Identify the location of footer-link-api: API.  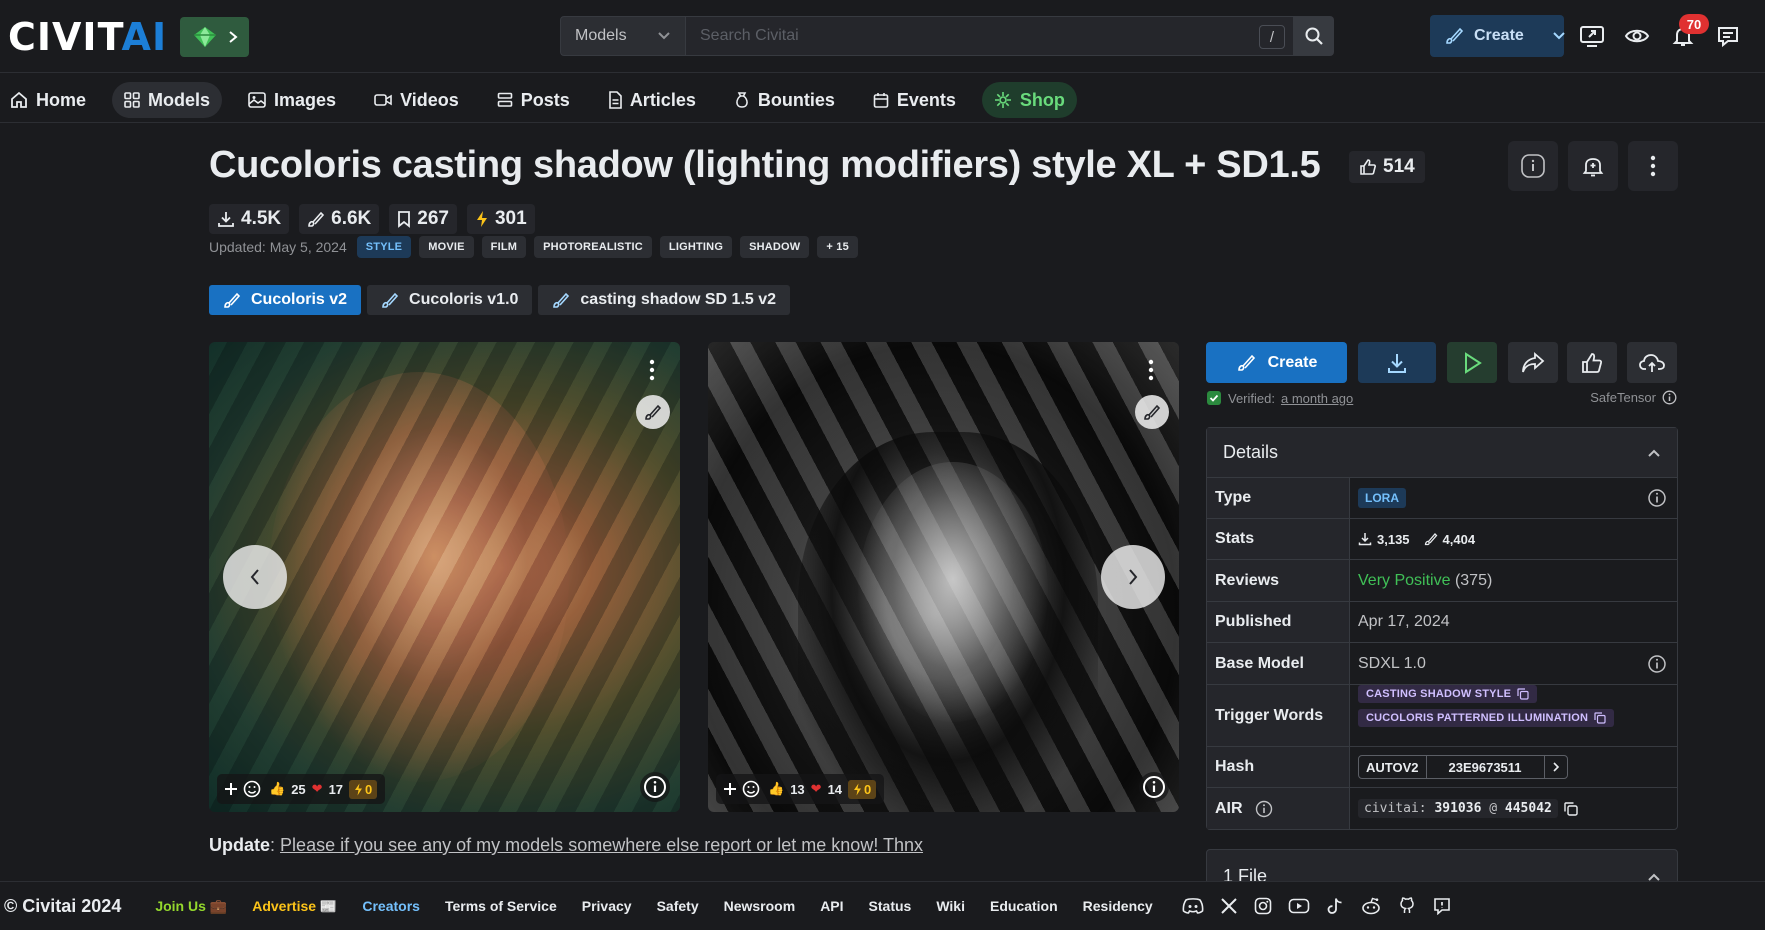
(831, 906).